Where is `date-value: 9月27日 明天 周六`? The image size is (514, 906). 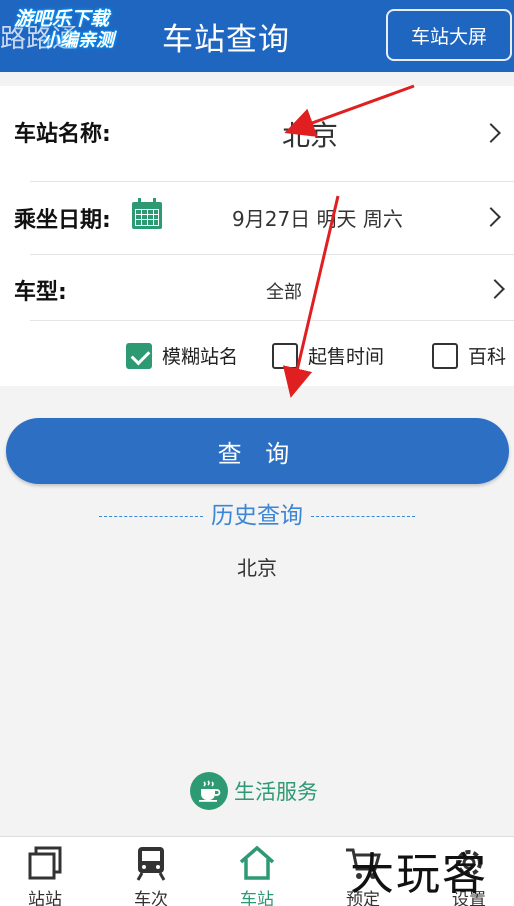 date-value: 9月27日 明天 周六 is located at coordinates (317, 217).